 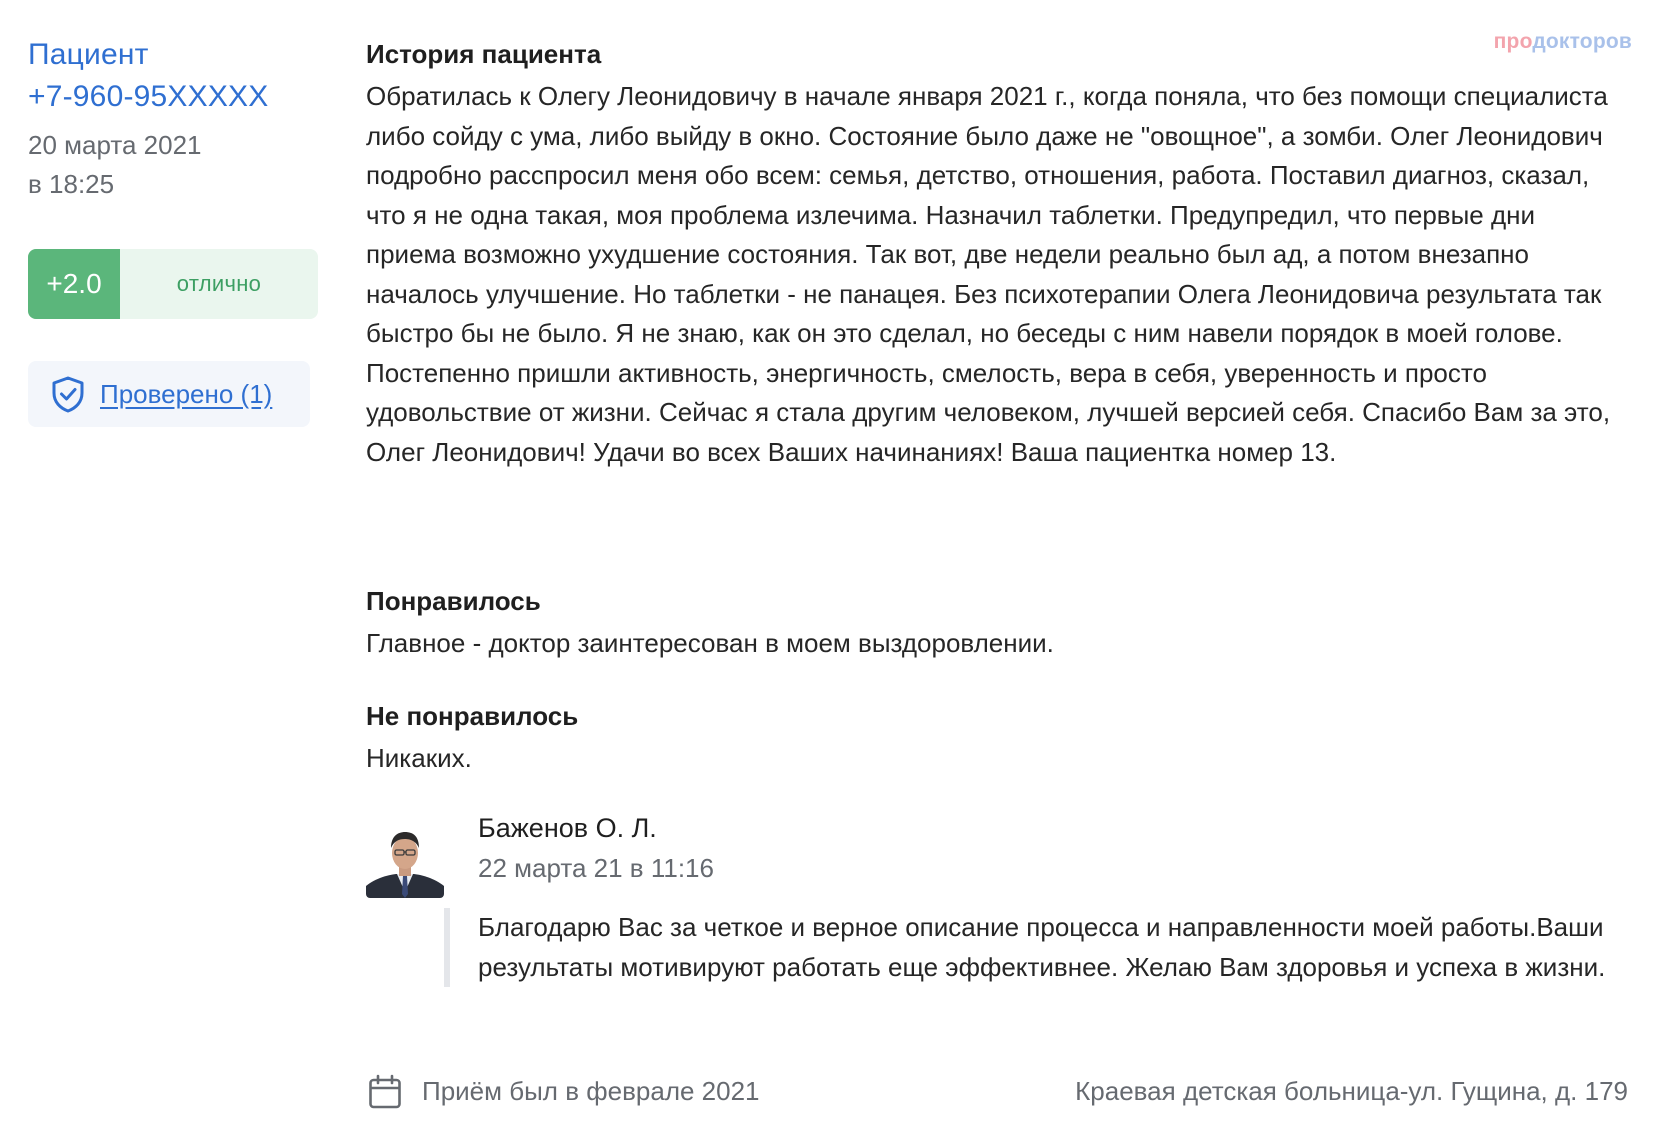 I want to click on verified-link: Проверено (1), so click(x=186, y=394).